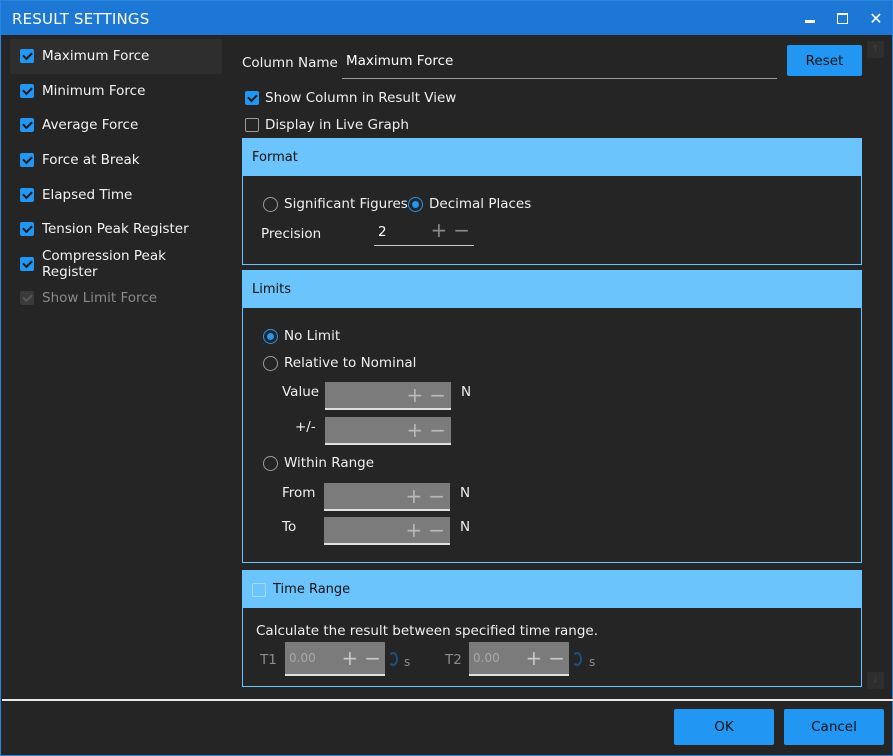 This screenshot has width=893, height=756. Describe the element at coordinates (387, 531) in the screenshot. I see `to-stepper: + −` at that location.